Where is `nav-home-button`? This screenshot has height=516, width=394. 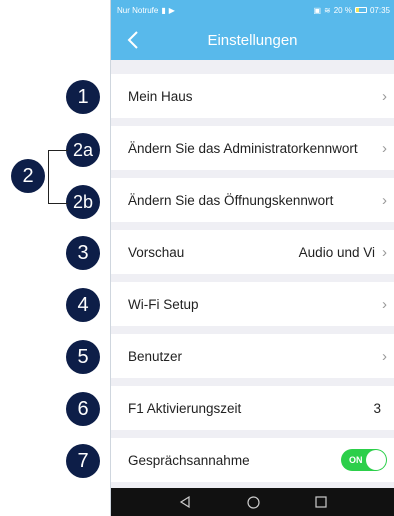
nav-home-button is located at coordinates (253, 502).